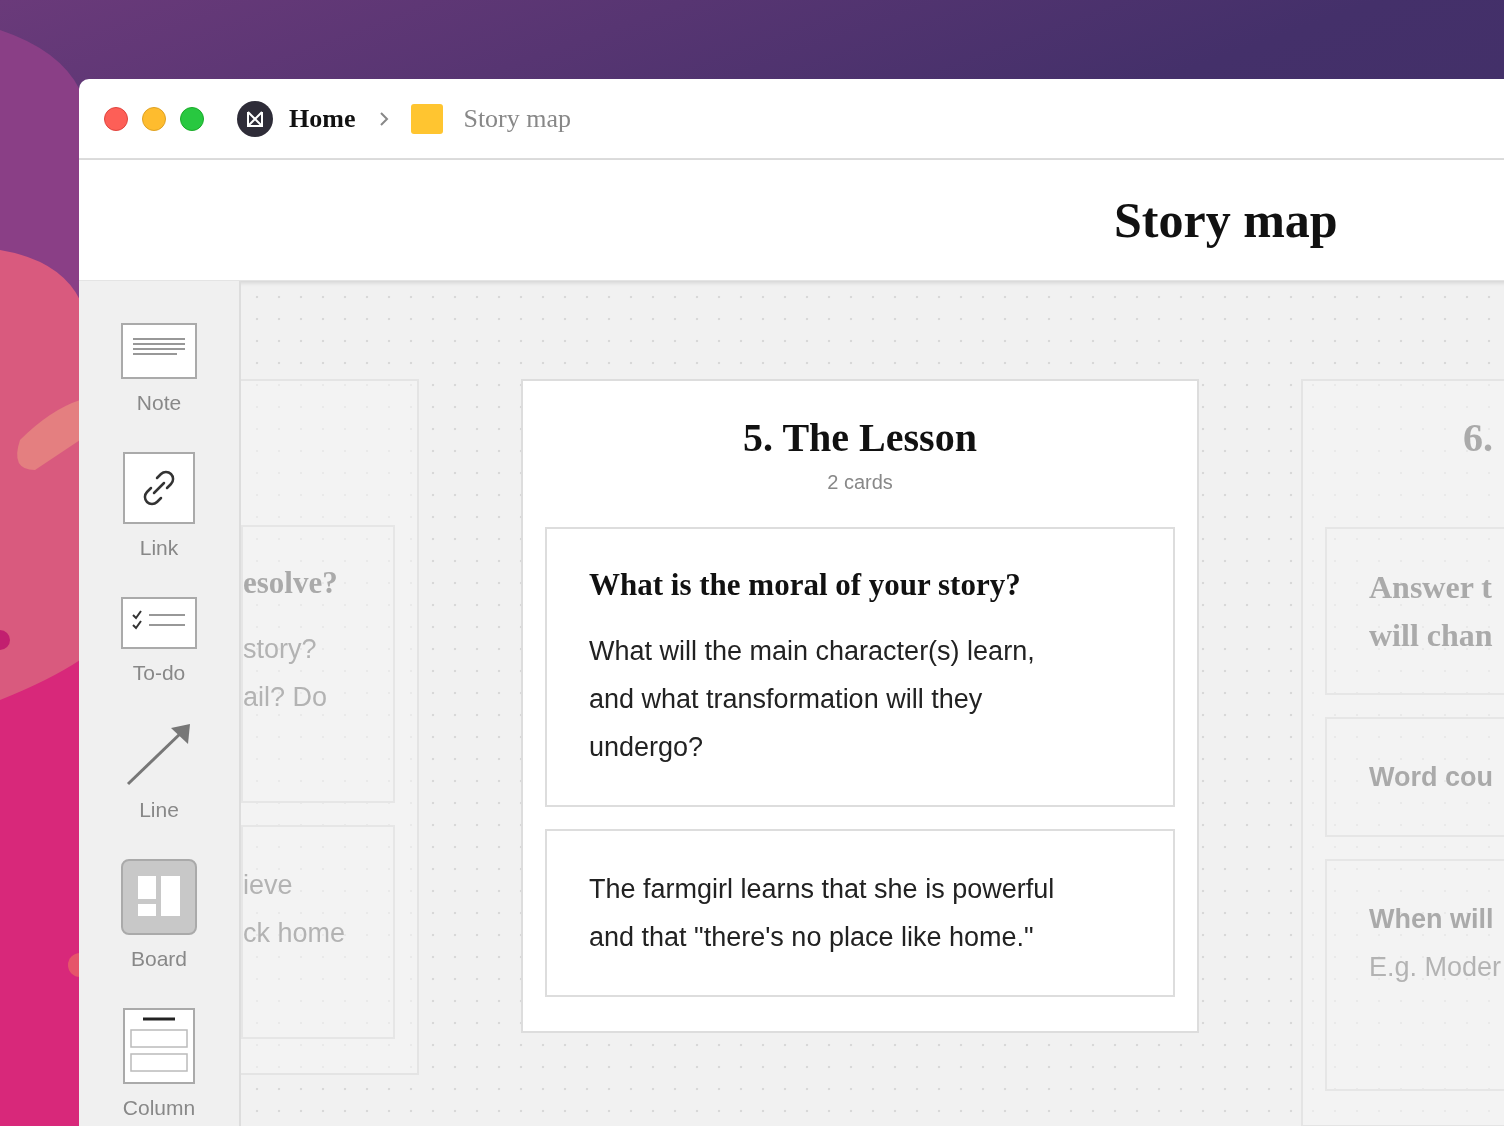 This screenshot has height=1126, width=1504. Describe the element at coordinates (295, 909) in the screenshot. I see `card-text: ieve ck home` at that location.